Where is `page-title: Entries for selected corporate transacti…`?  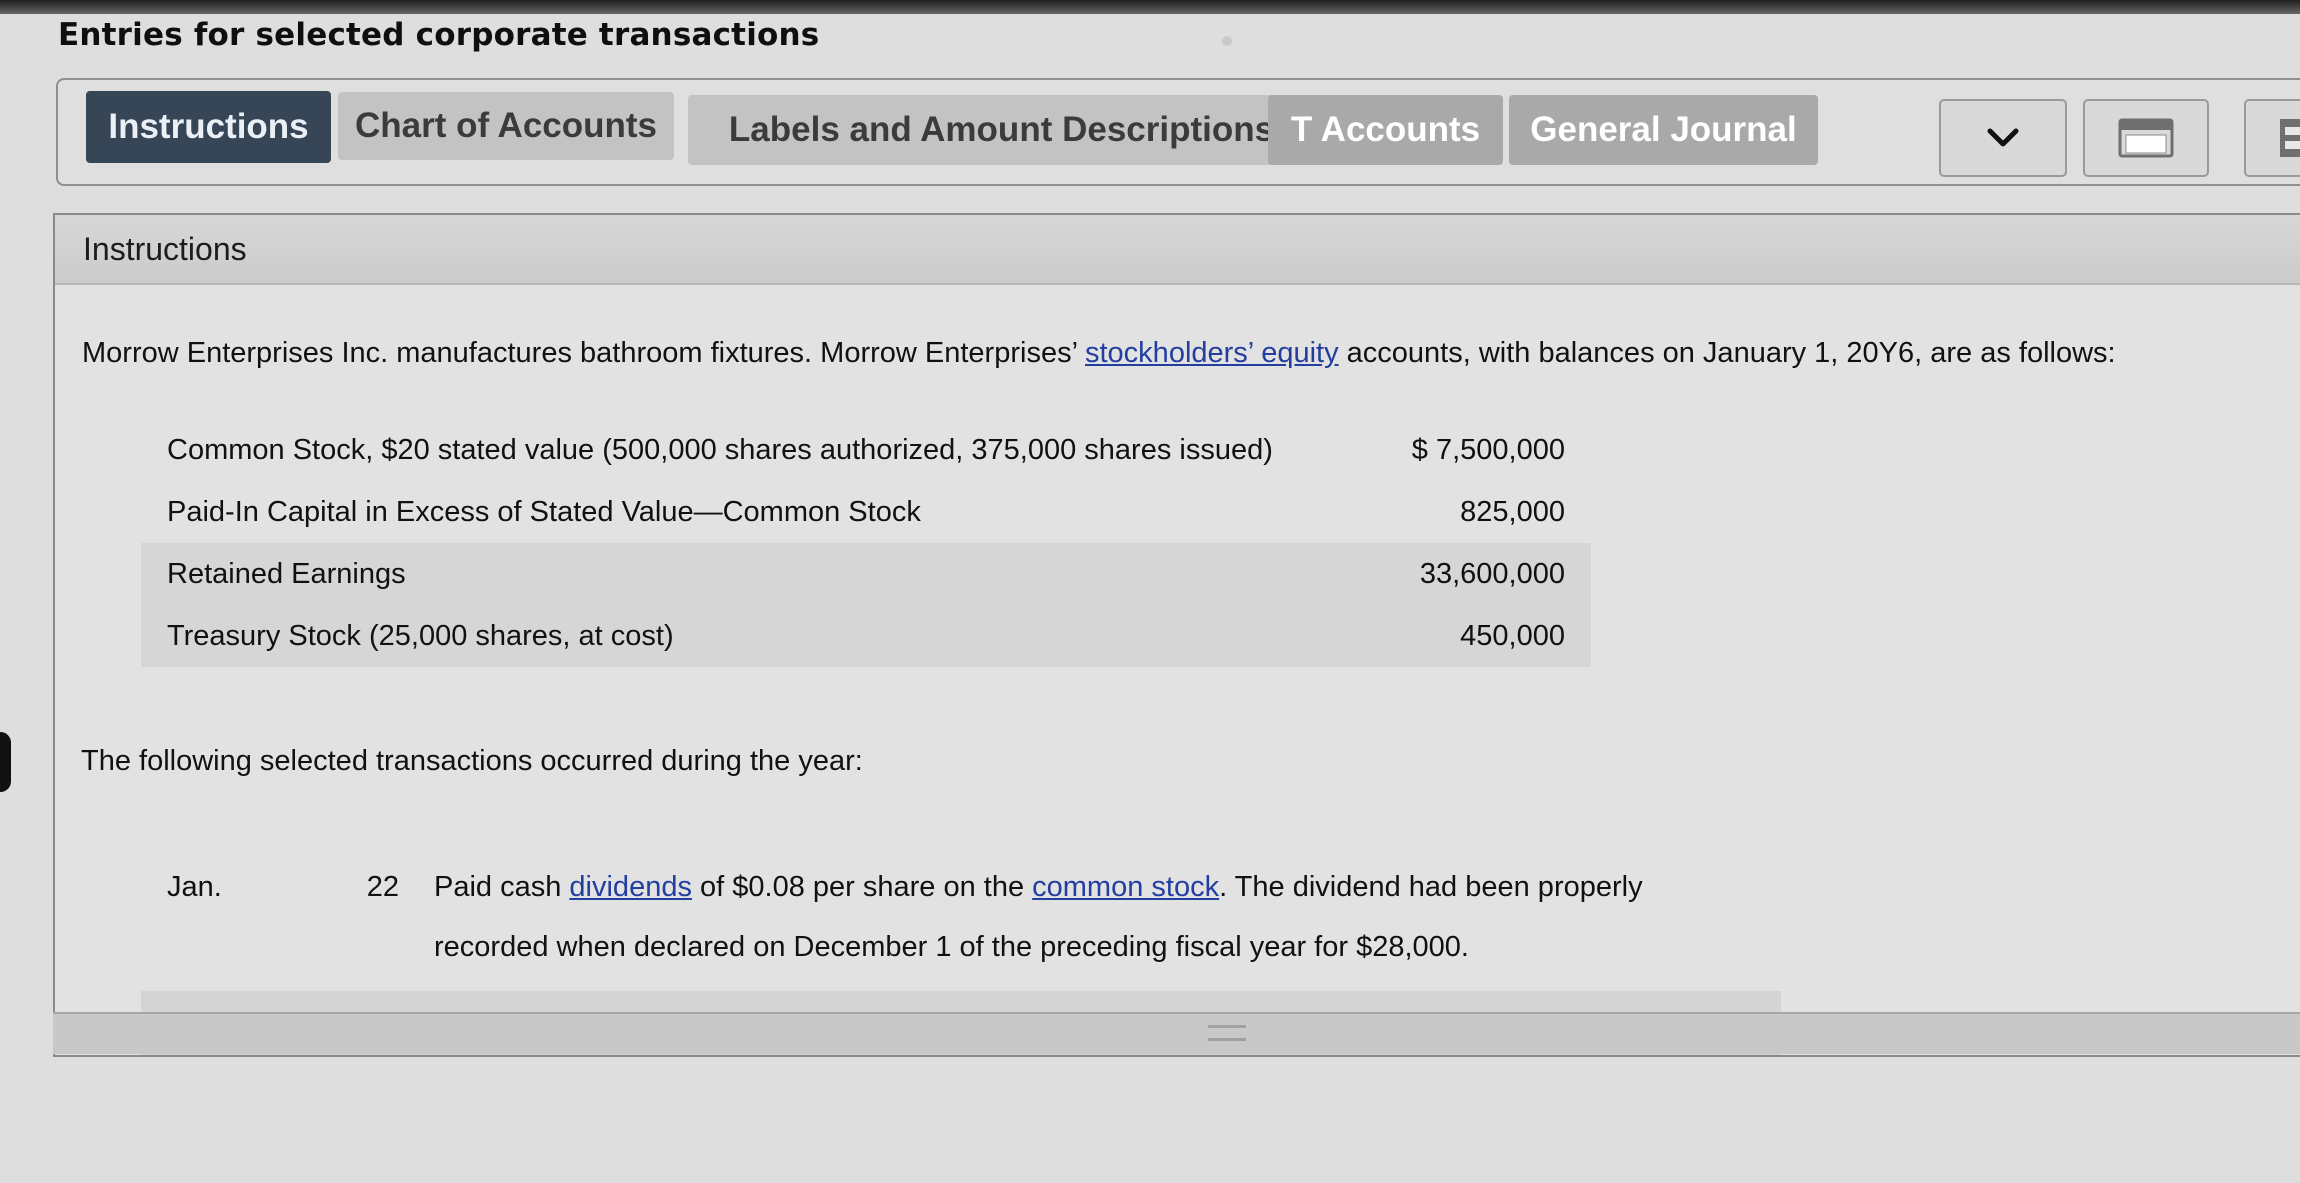
page-title: Entries for selected corporate transacti… is located at coordinates (439, 35).